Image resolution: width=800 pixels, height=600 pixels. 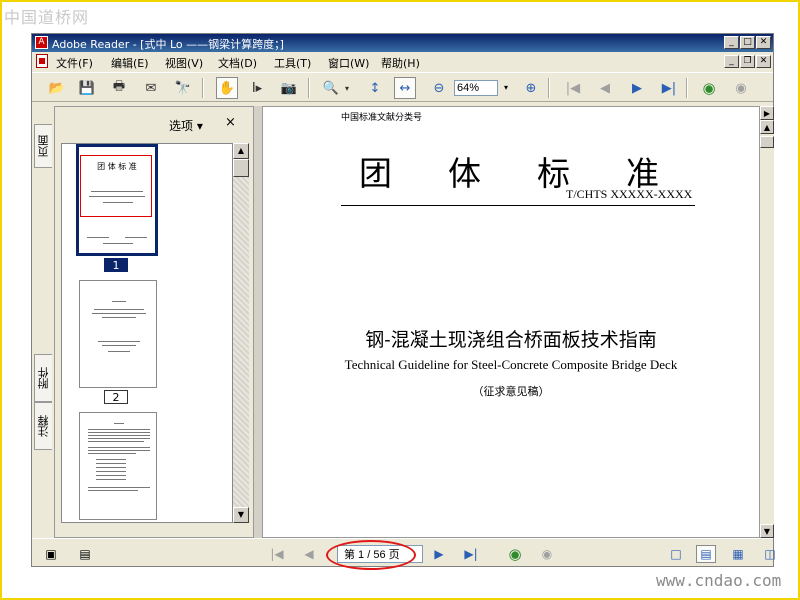 What do you see at coordinates (531, 88) in the screenshot?
I see `zoom-plus-icon: ⊕` at bounding box center [531, 88].